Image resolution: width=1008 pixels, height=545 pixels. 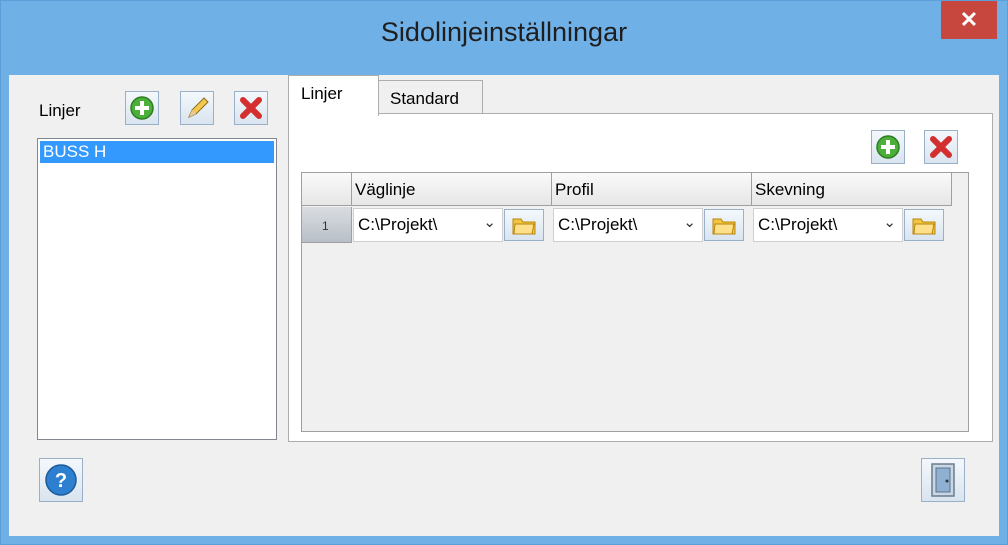 I want to click on close-button: ✕, so click(x=969, y=20).